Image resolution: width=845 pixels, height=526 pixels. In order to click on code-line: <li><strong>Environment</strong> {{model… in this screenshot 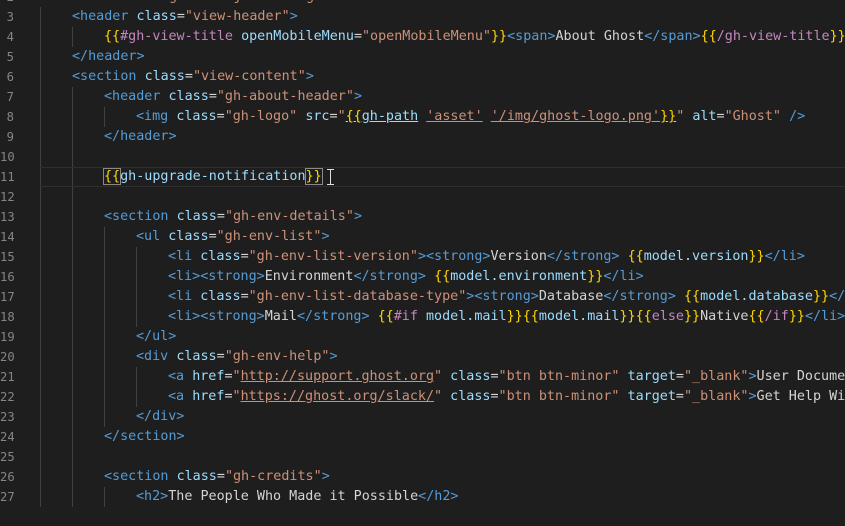, I will do `click(442, 277)`.